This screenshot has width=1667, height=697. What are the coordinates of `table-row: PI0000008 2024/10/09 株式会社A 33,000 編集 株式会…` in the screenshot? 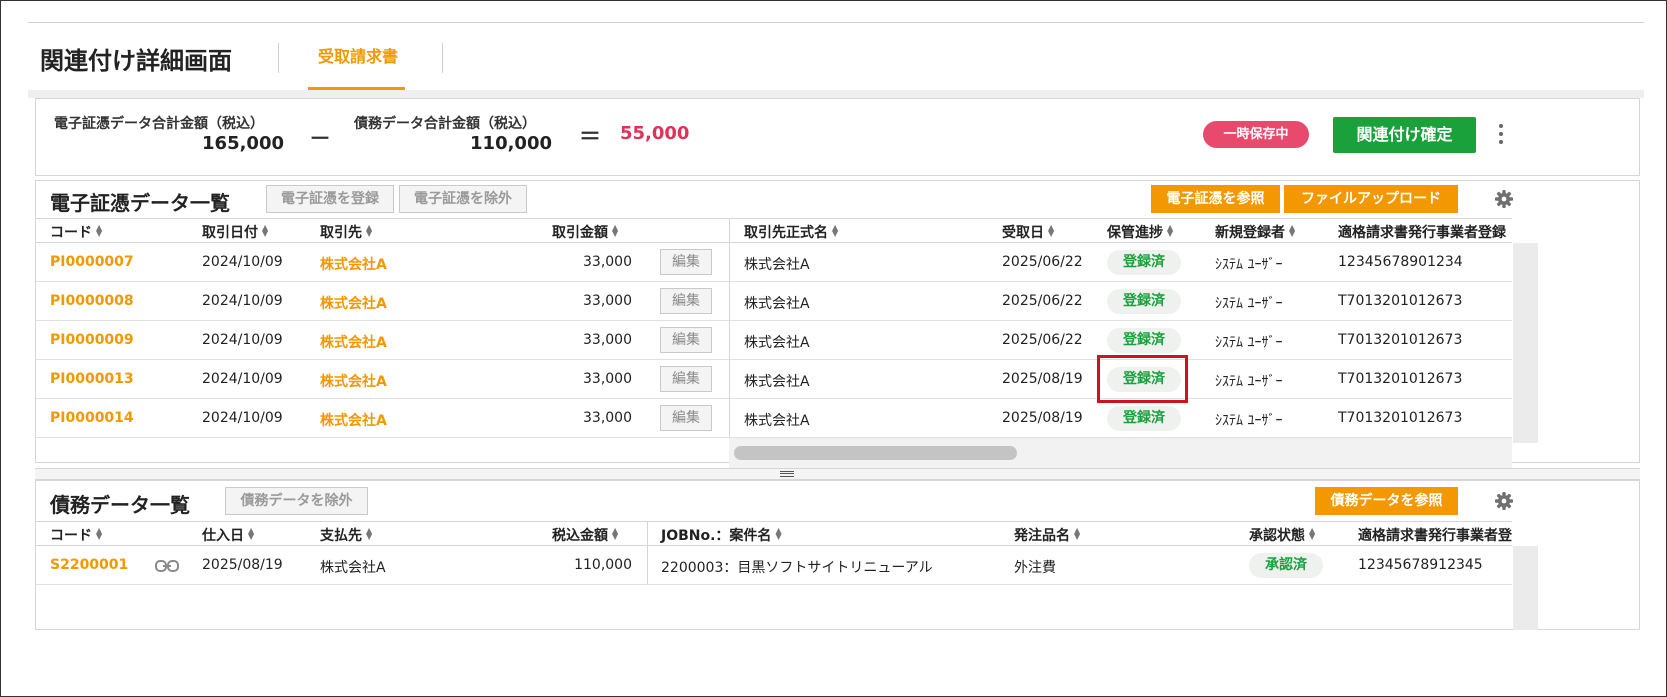 It's located at (774, 301).